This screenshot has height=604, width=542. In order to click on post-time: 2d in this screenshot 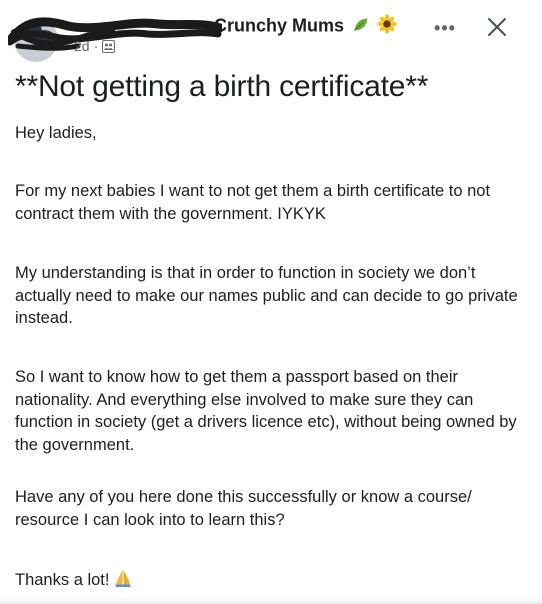, I will do `click(82, 46)`.